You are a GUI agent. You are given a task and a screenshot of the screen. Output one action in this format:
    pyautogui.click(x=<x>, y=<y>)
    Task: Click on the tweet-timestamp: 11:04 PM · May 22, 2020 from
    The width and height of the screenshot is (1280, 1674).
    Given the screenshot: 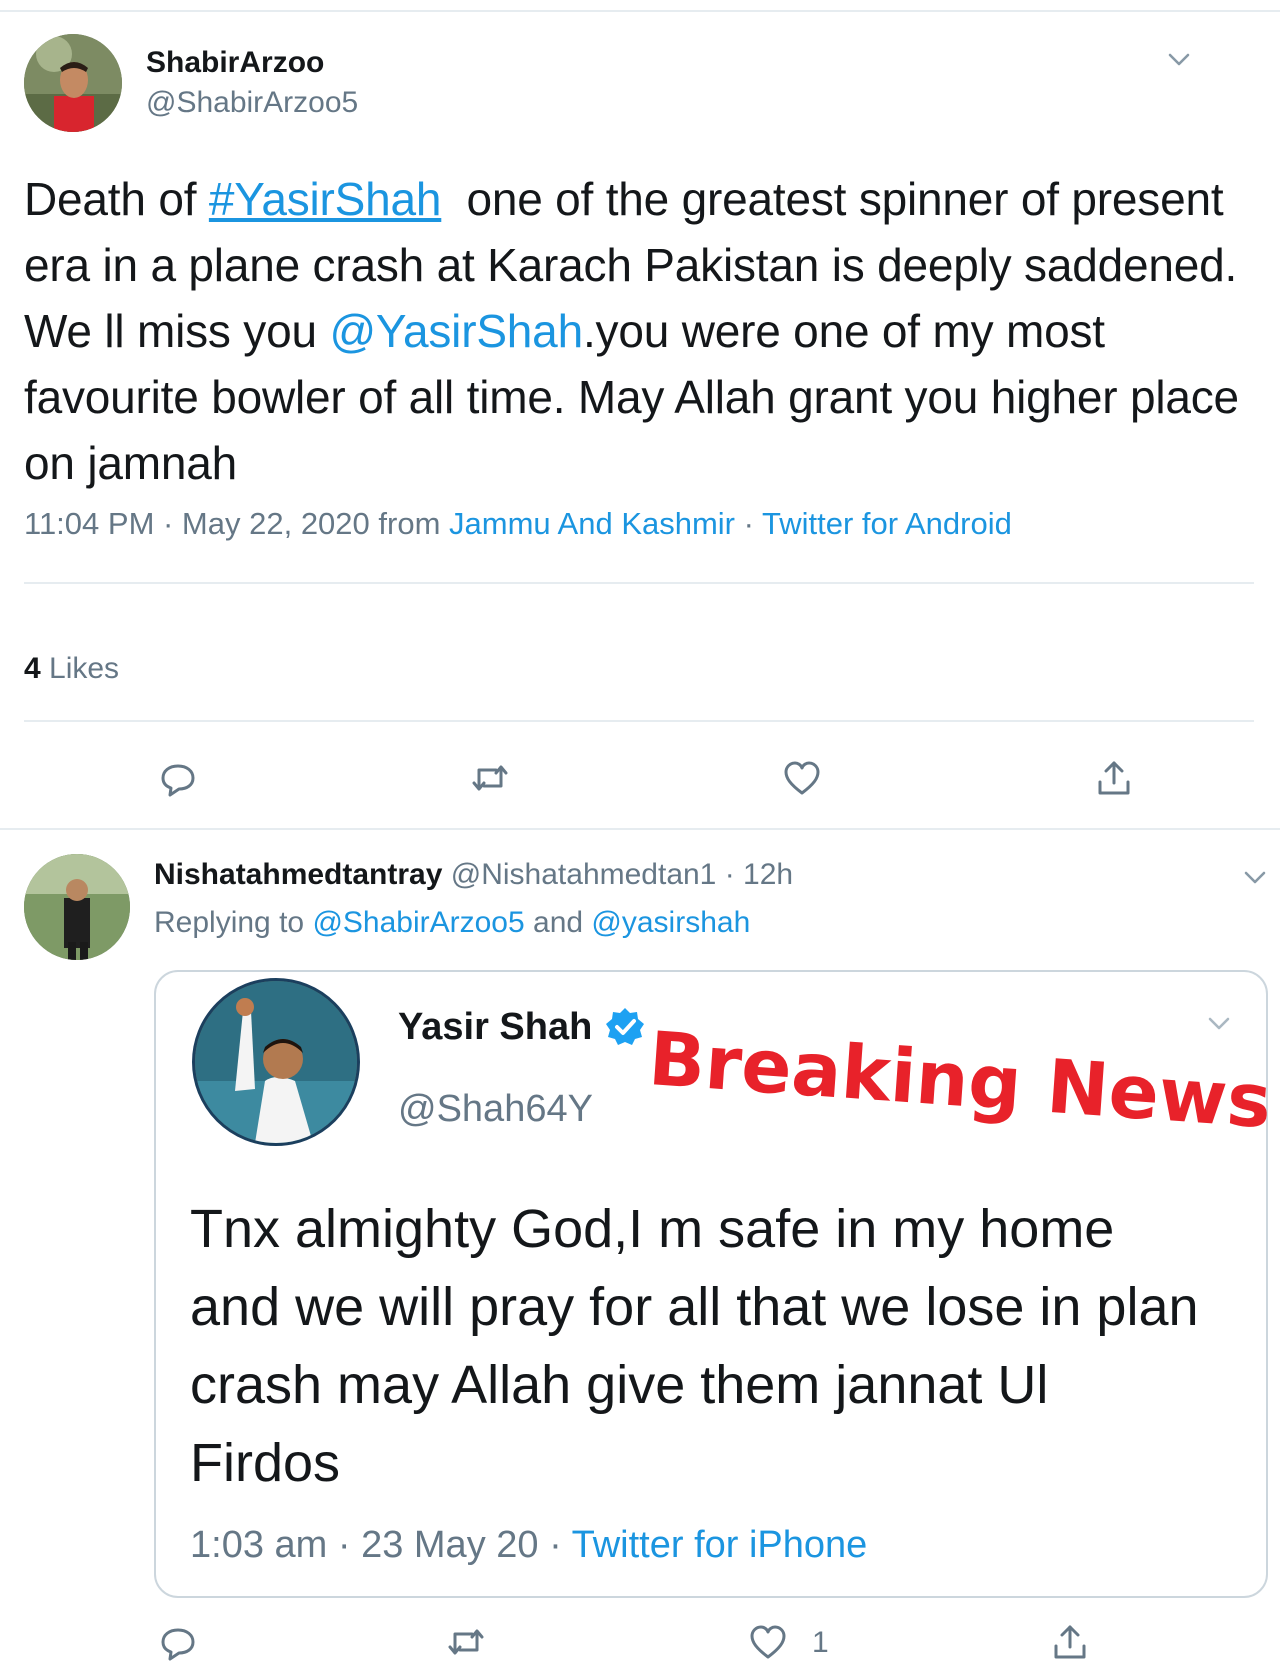 What is the action you would take?
    pyautogui.click(x=236, y=523)
    